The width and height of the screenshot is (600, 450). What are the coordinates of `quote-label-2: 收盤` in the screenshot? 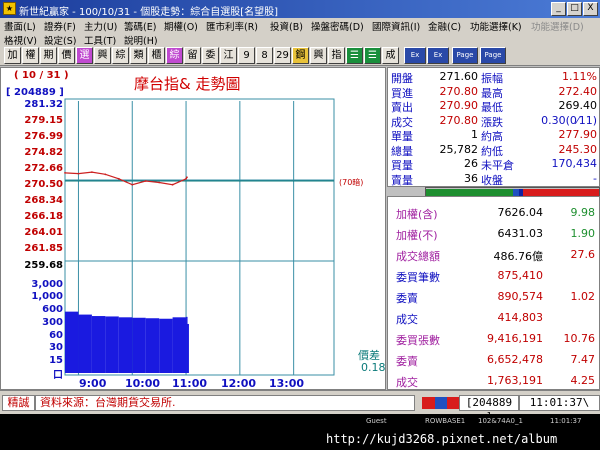 It's located at (492, 180).